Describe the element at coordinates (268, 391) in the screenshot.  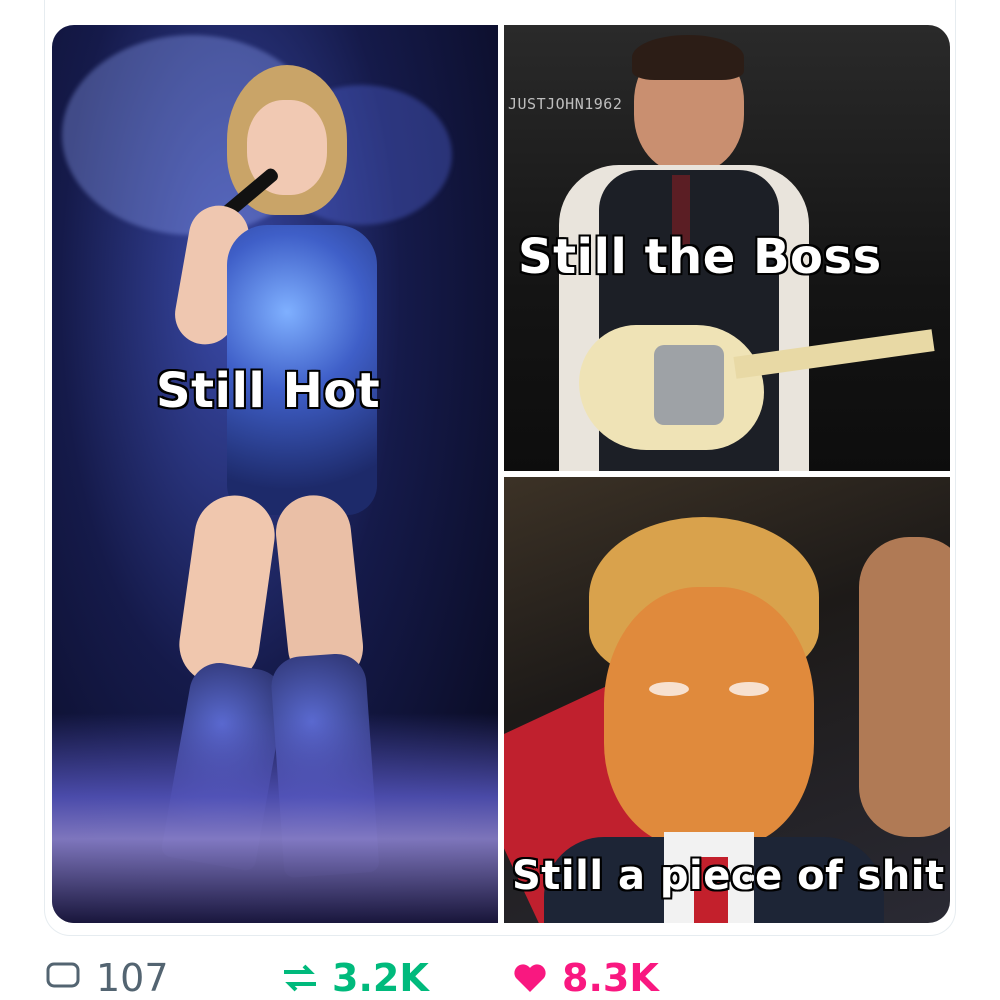
I see `caption-still-hot: Still Hot` at that location.